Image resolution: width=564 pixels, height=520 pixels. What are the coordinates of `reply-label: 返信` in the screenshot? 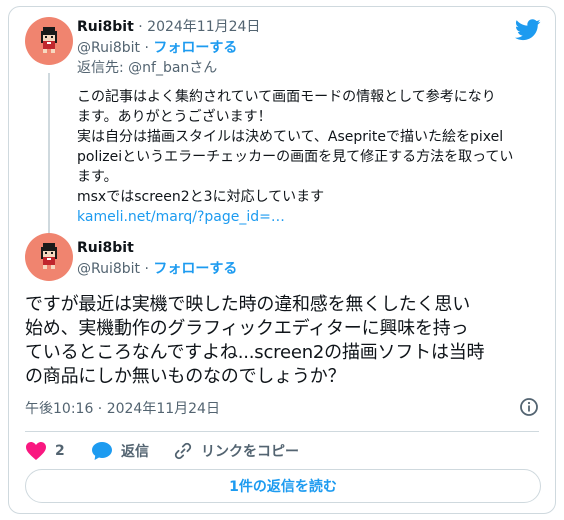 It's located at (135, 452).